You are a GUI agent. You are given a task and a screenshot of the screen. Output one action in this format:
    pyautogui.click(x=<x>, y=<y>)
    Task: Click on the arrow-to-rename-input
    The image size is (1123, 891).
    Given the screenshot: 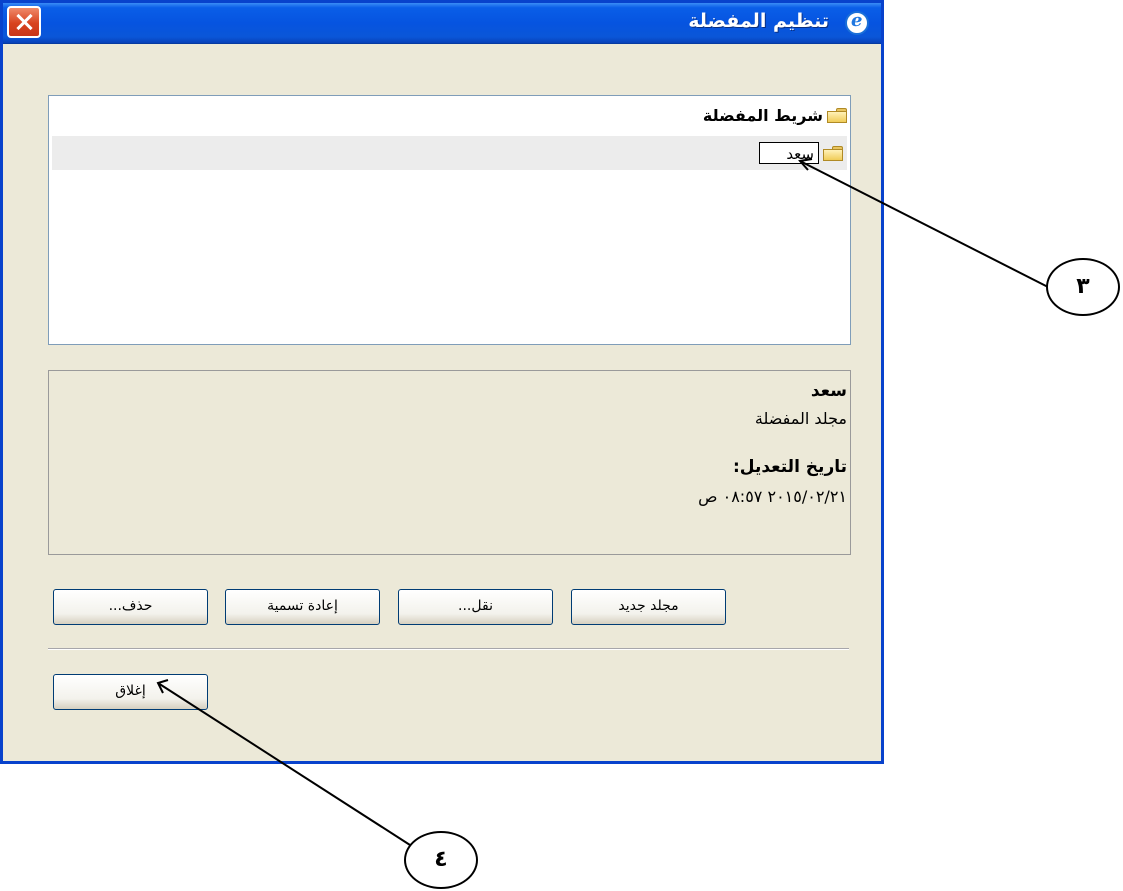 What is the action you would take?
    pyautogui.click(x=924, y=224)
    